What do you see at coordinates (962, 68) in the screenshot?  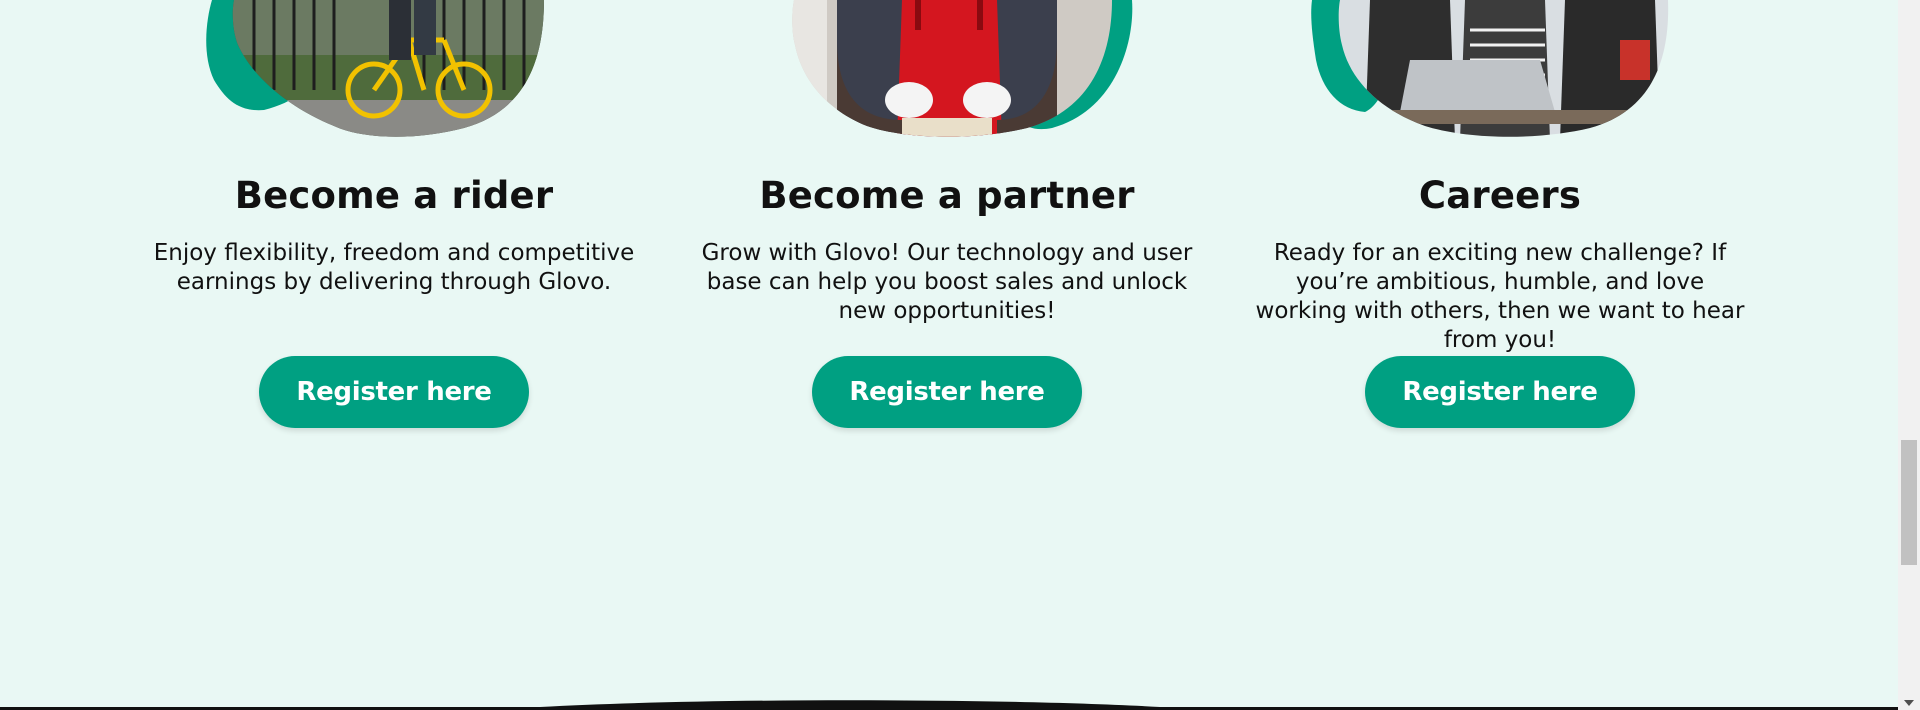 I see `partner-photo-icon` at bounding box center [962, 68].